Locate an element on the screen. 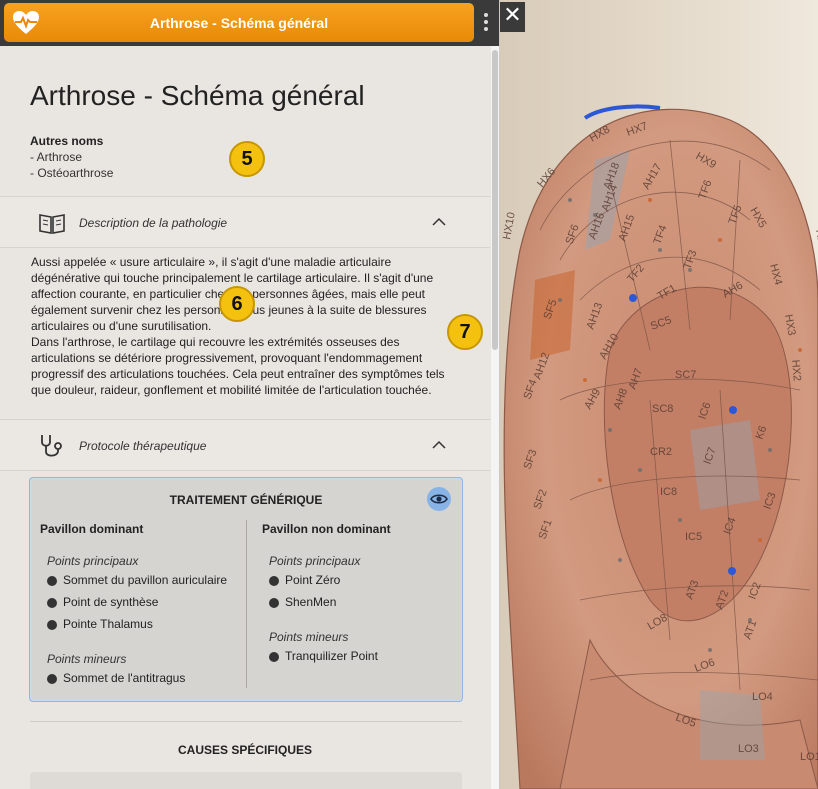 The height and width of the screenshot is (789, 818). column-divider is located at coordinates (246, 604).